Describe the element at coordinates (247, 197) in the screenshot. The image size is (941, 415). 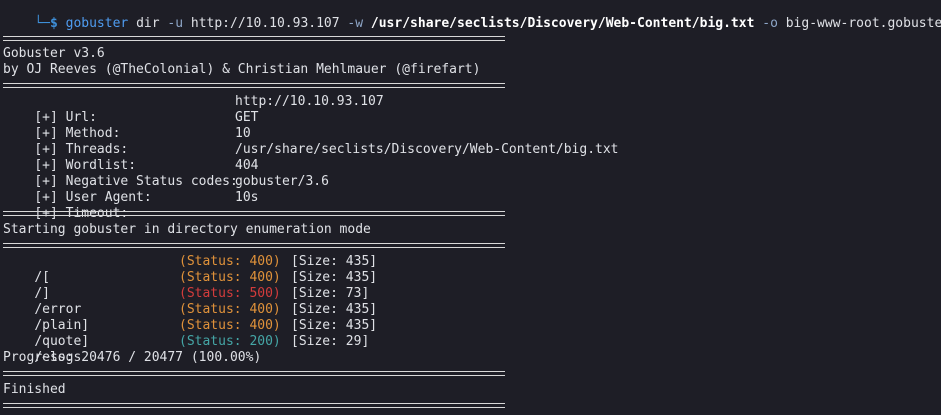
I see `config-value: 10s` at that location.